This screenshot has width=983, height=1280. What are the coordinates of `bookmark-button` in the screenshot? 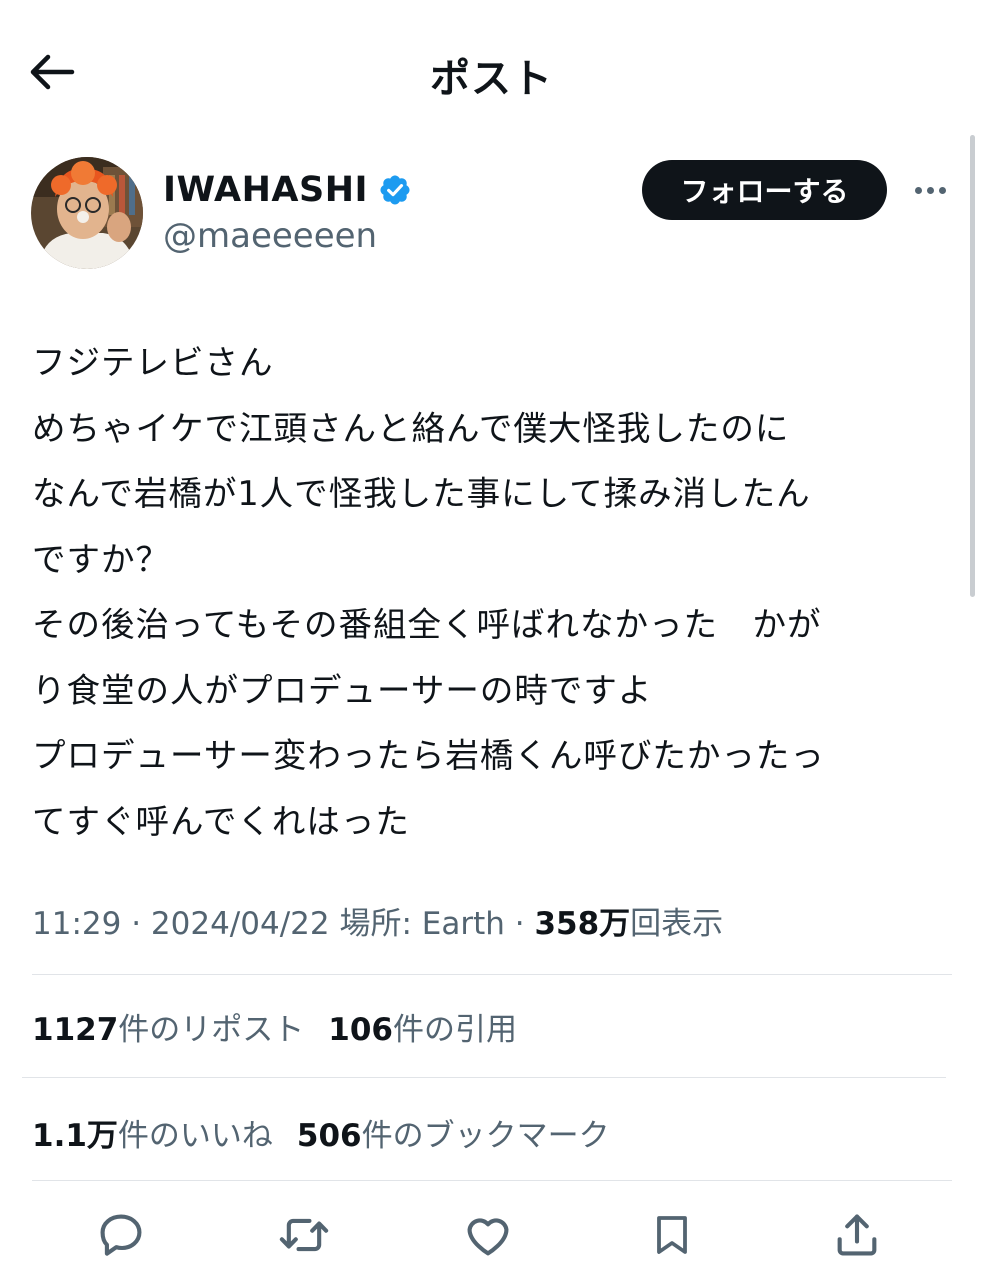 It's located at (672, 1235).